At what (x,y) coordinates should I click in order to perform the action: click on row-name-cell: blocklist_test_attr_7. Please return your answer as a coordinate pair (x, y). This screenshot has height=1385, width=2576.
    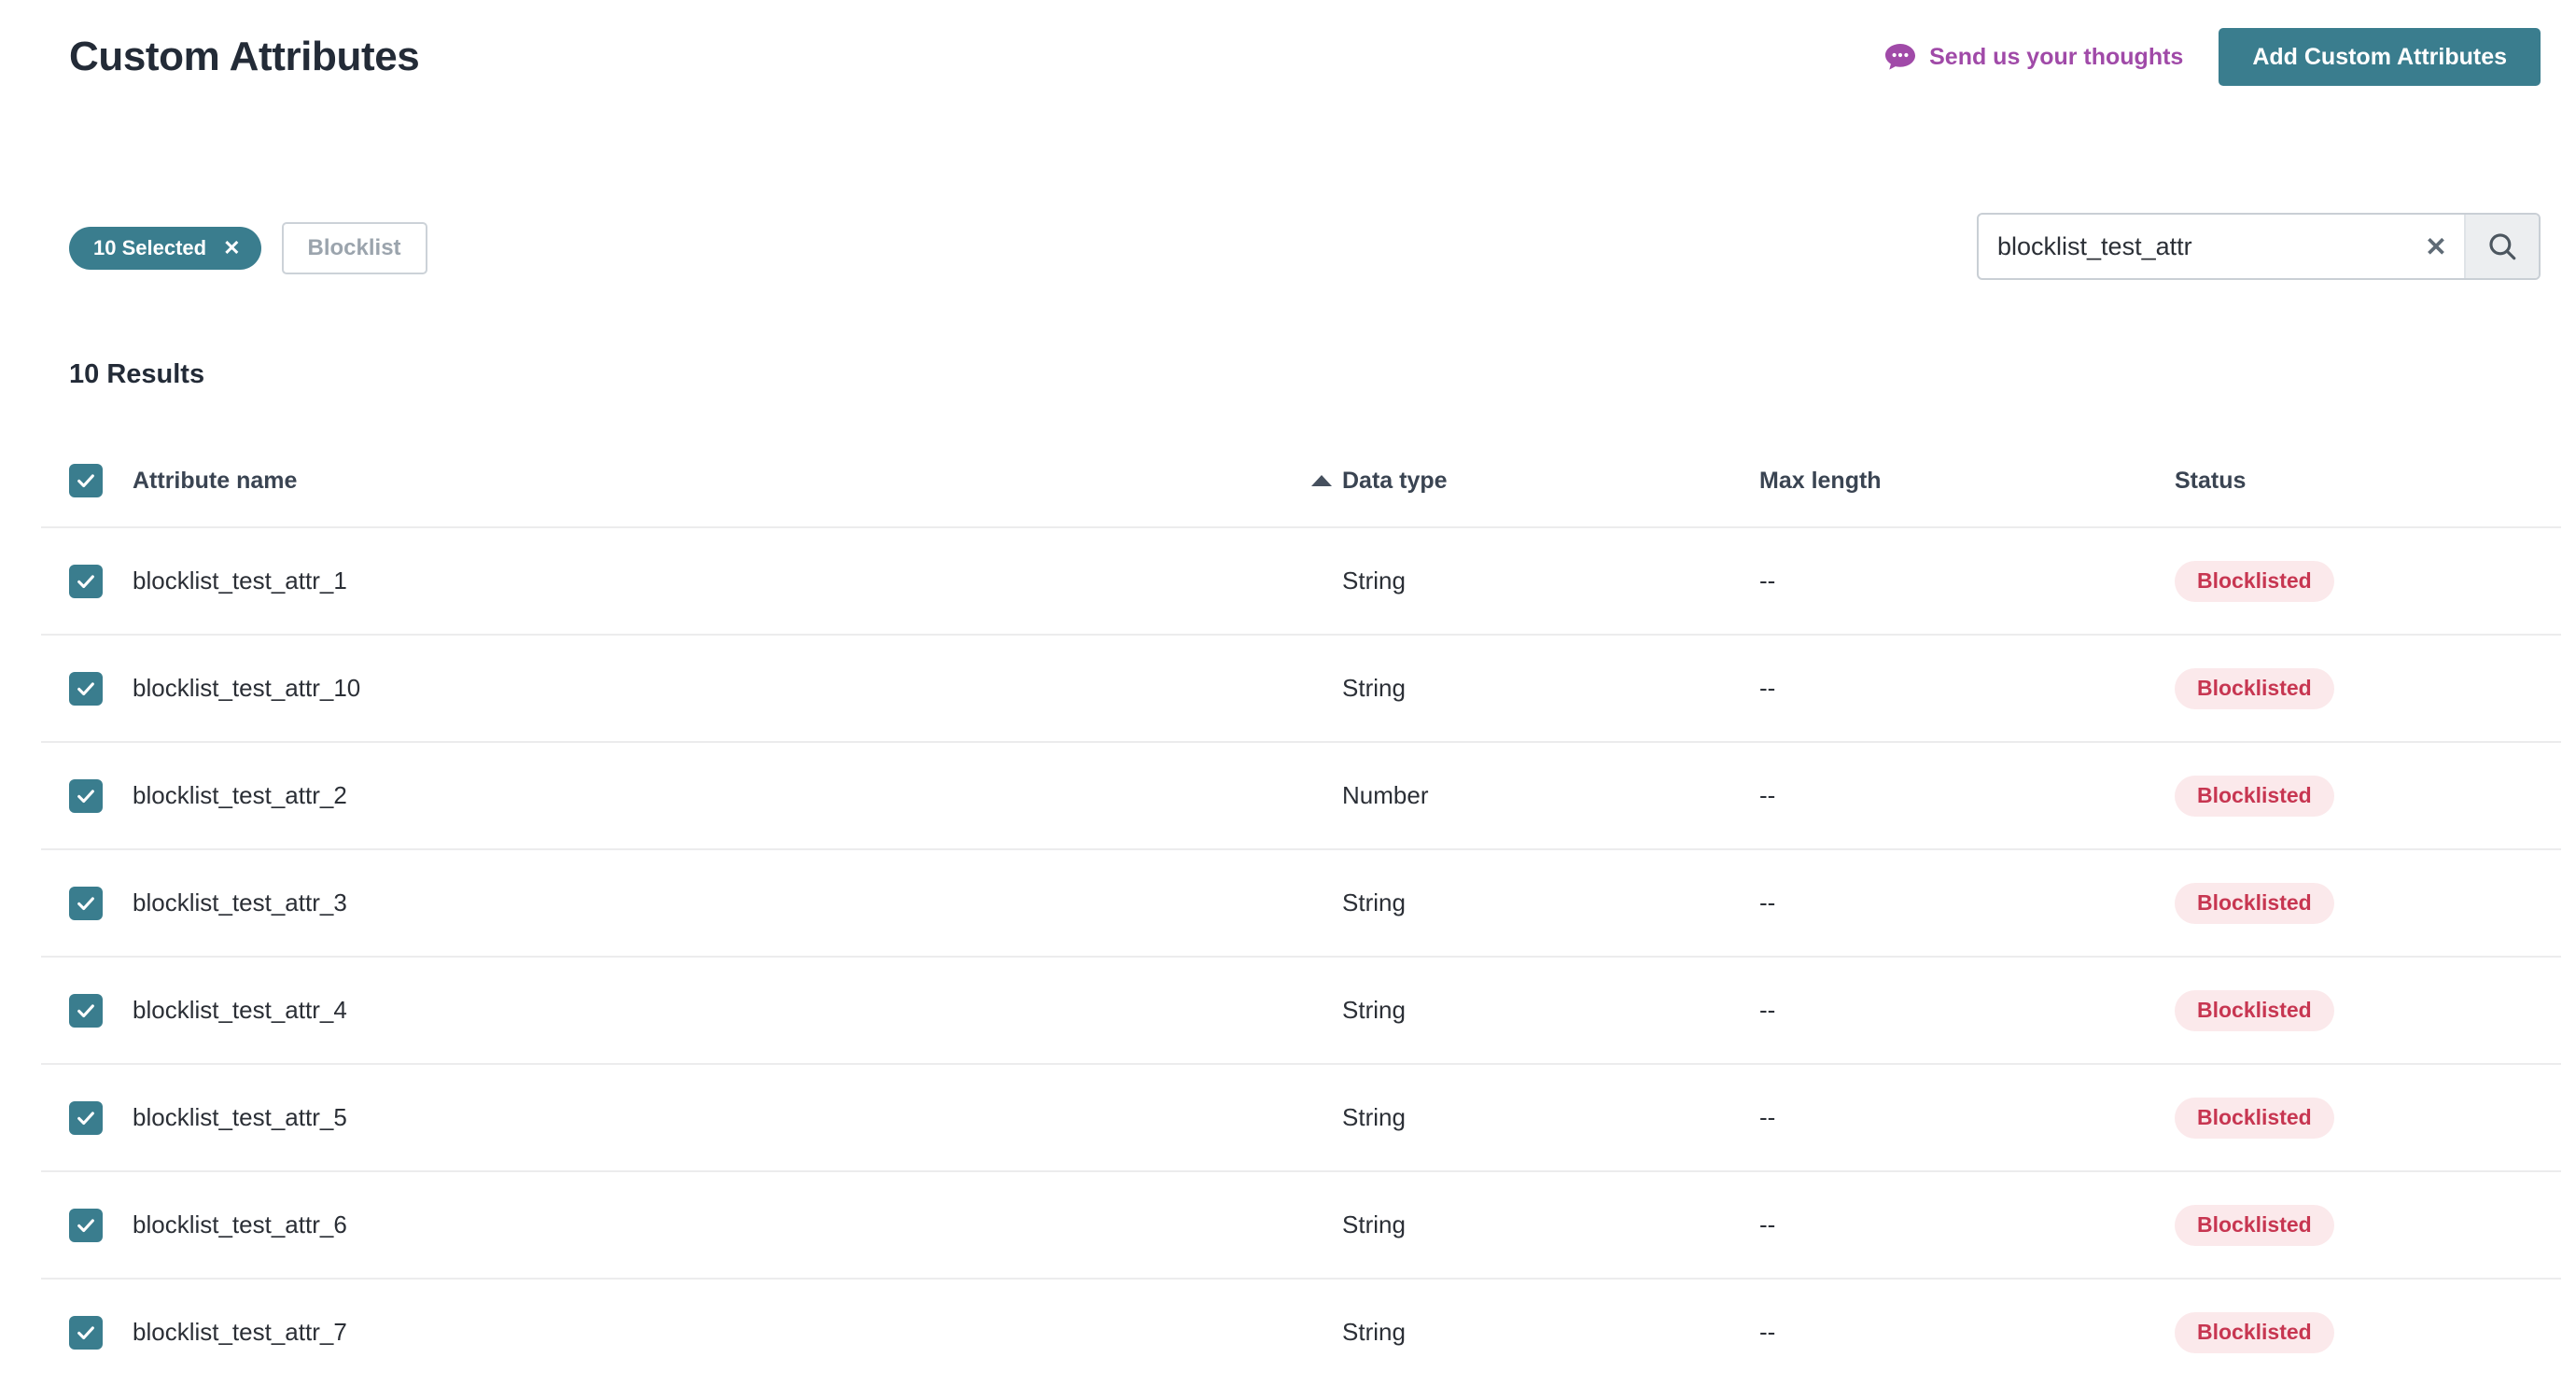
    Looking at the image, I should click on (705, 1332).